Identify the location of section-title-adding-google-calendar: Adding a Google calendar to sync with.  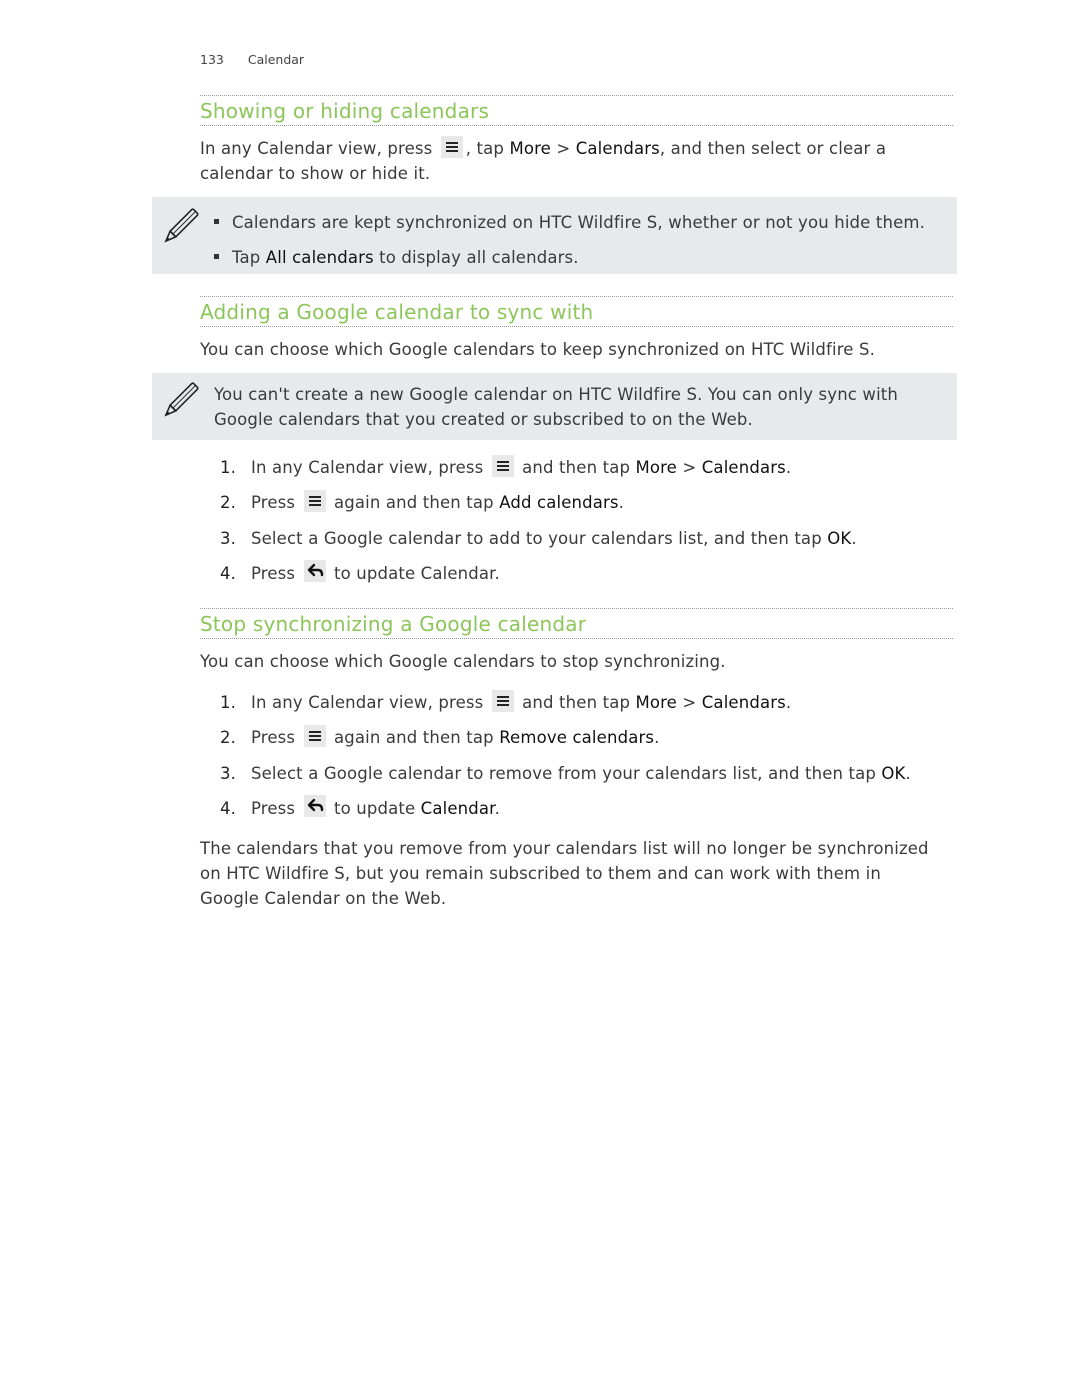
(576, 311).